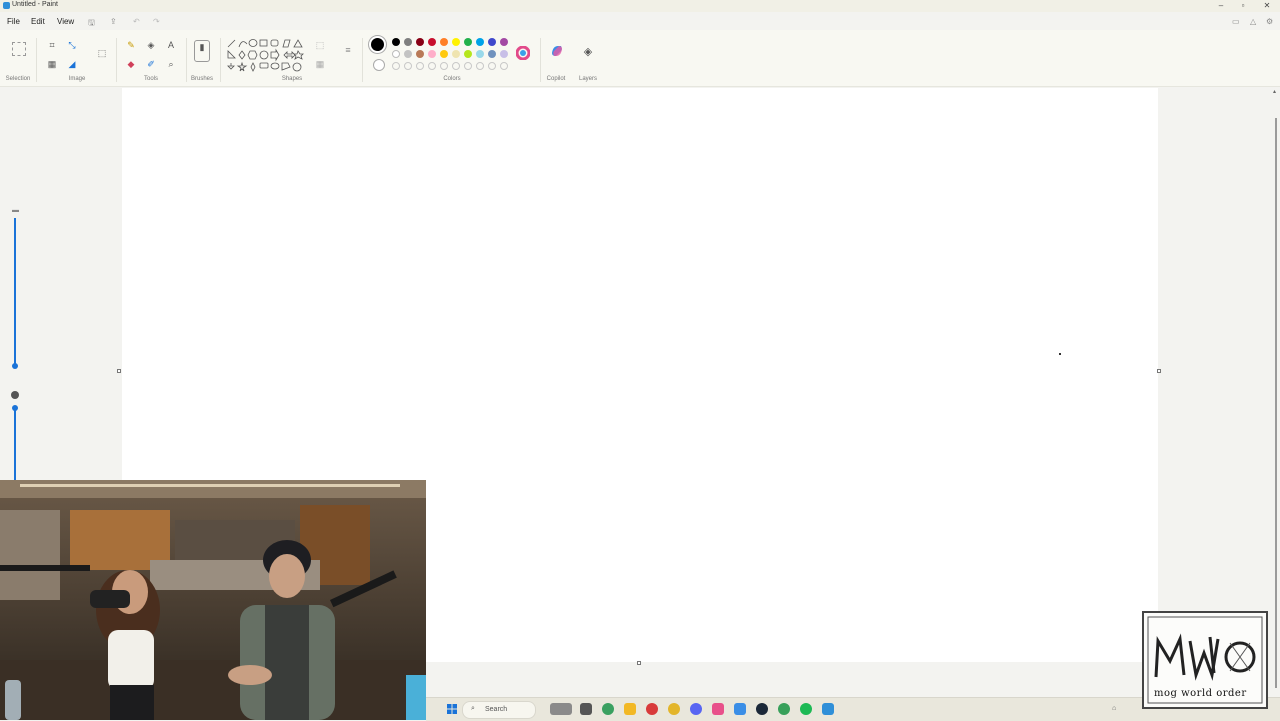 The image size is (1280, 721). I want to click on chrome-profile-icon, so click(784, 709).